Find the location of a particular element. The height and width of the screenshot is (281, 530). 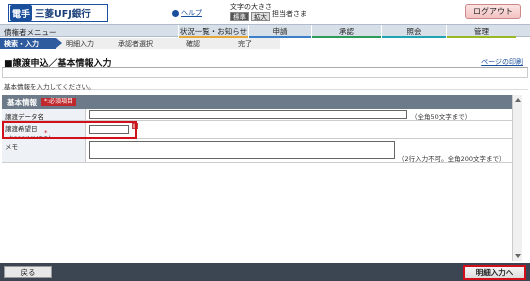

menu-title: 債権者メニュー is located at coordinates (30, 32).